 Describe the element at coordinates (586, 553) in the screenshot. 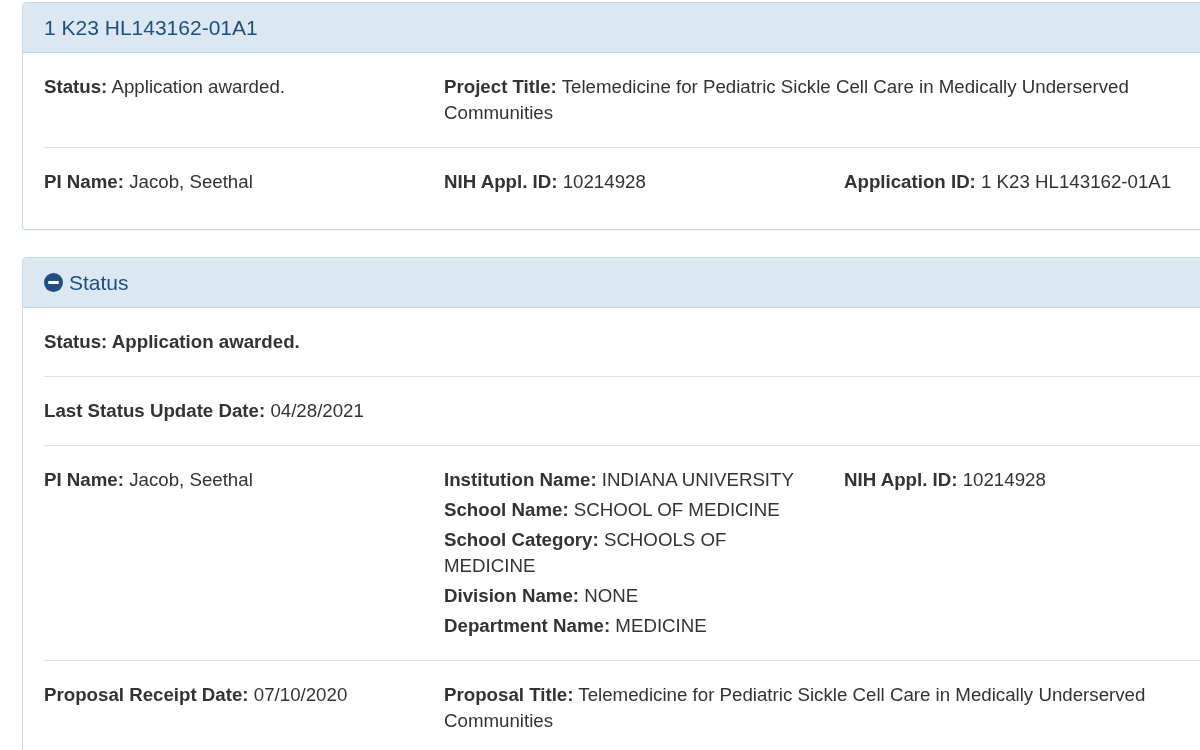

I see `detail-text: School Category: SCHOOLS OF MEDICINE` at that location.